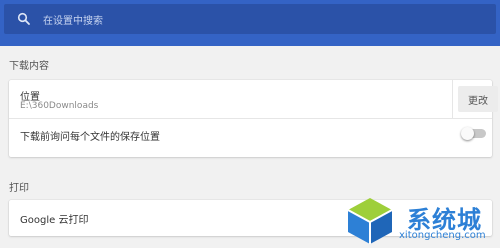 The width and height of the screenshot is (500, 248). I want to click on ask-save-location-toggle, so click(473, 133).